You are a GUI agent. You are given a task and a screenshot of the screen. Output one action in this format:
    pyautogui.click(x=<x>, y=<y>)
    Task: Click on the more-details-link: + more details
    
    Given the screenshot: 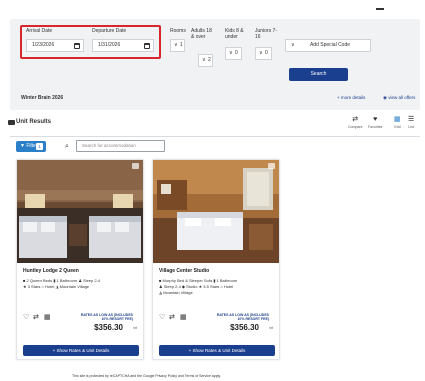 What is the action you would take?
    pyautogui.click(x=351, y=97)
    